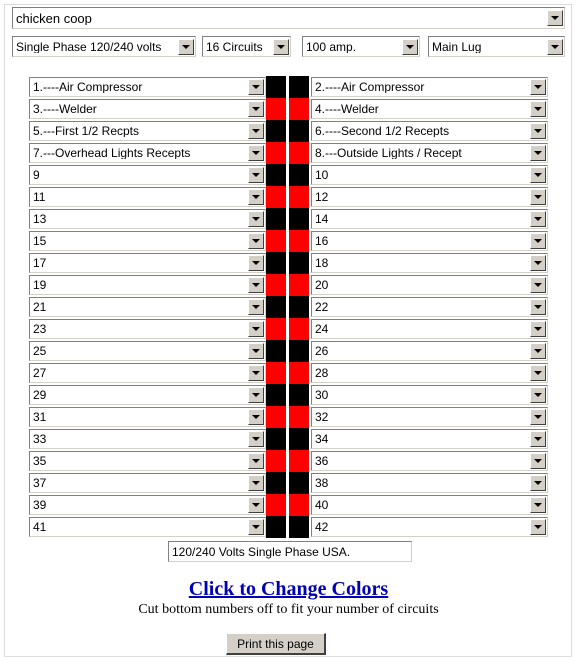 The height and width of the screenshot is (662, 577). What do you see at coordinates (147, 109) in the screenshot?
I see `circuit-select-left: 3.----Welder` at bounding box center [147, 109].